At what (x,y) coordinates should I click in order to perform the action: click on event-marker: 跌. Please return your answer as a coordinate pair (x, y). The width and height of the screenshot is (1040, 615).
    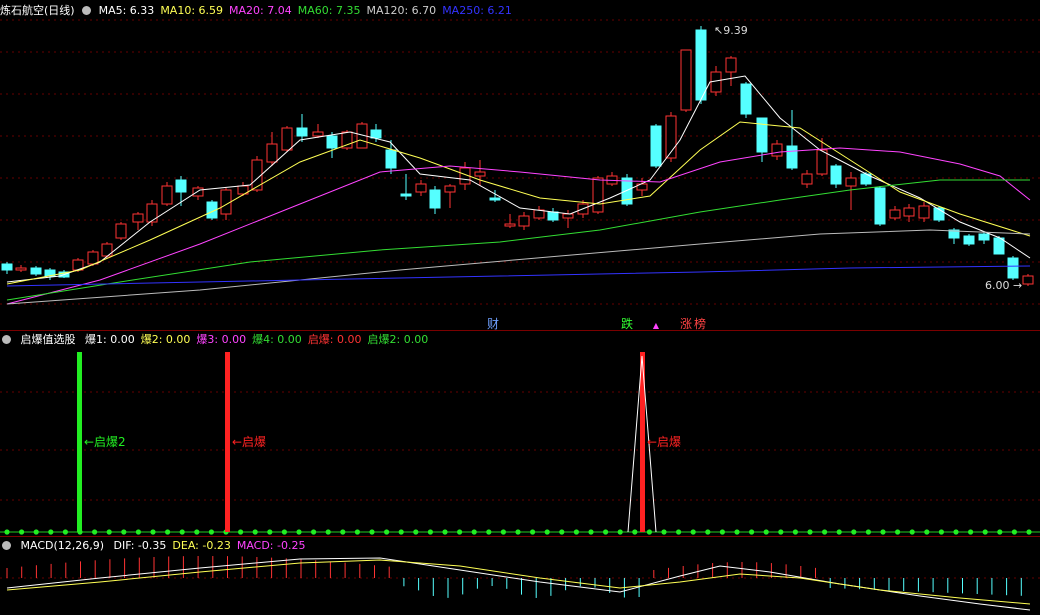
    Looking at the image, I should click on (627, 323).